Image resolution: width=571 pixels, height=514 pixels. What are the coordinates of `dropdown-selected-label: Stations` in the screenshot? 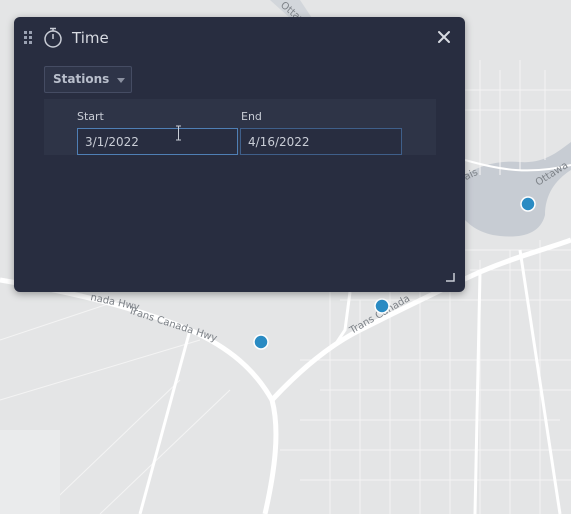 It's located at (81, 79).